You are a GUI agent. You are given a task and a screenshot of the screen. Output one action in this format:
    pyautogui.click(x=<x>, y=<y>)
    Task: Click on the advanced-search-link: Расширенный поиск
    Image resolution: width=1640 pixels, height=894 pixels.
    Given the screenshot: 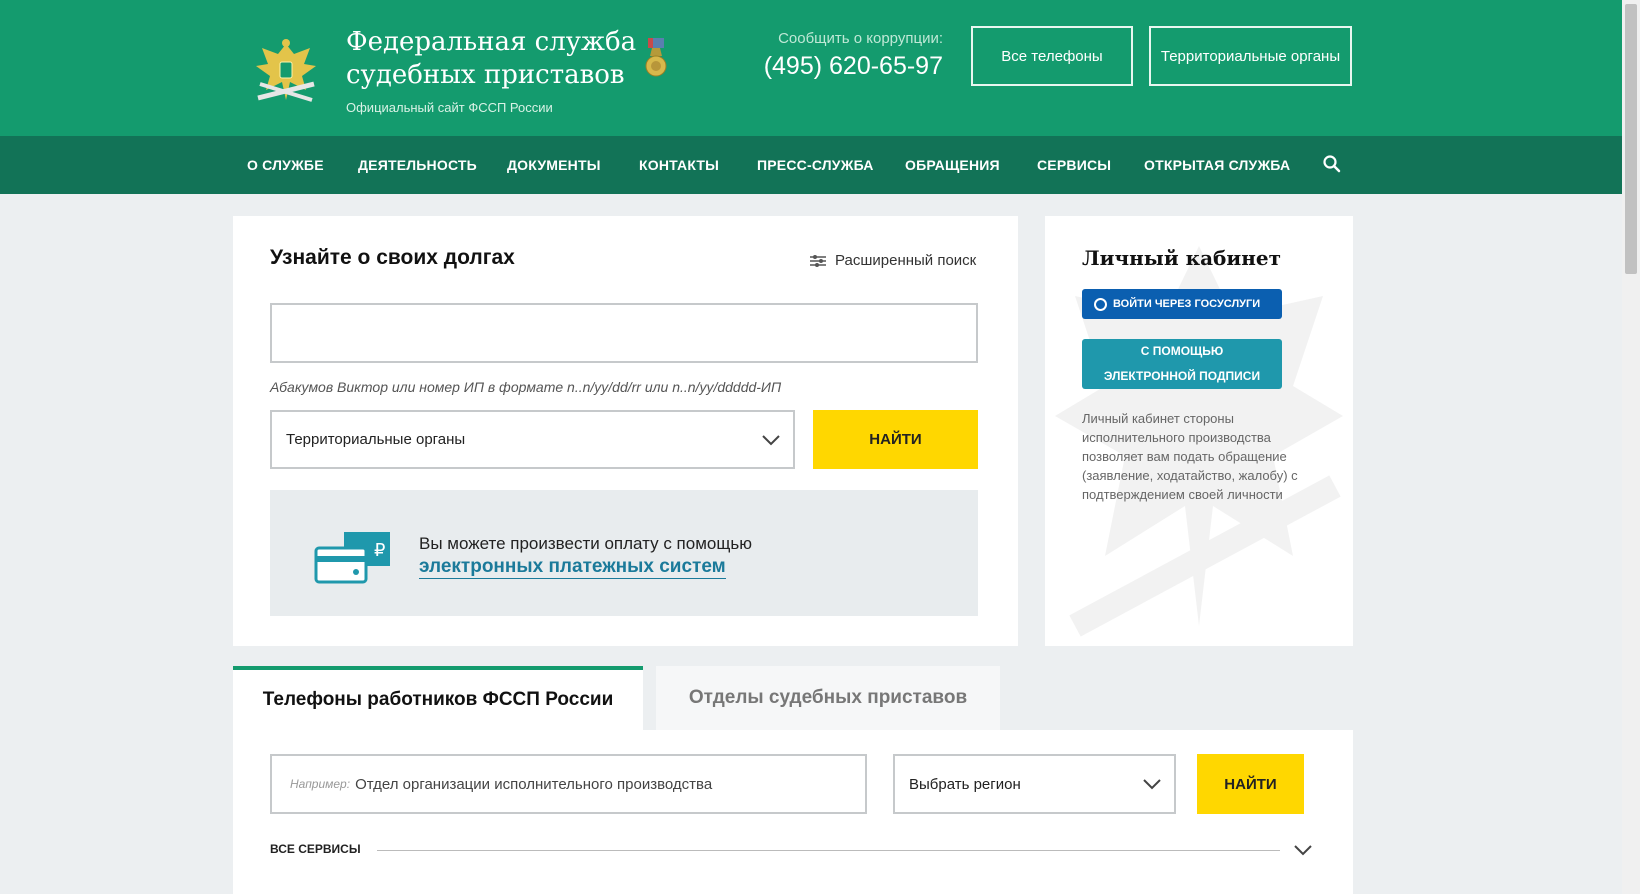 What is the action you would take?
    pyautogui.click(x=892, y=260)
    